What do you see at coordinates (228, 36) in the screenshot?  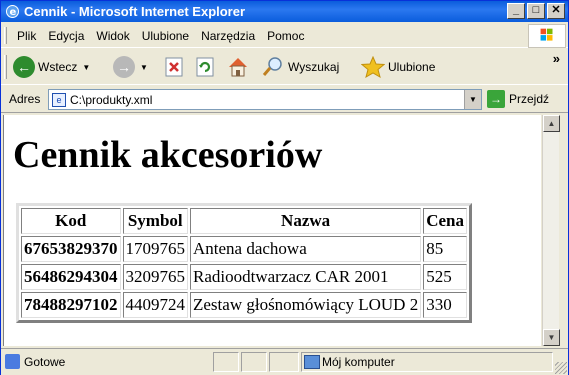 I see `menu-narzedzia: Narzędzia` at bounding box center [228, 36].